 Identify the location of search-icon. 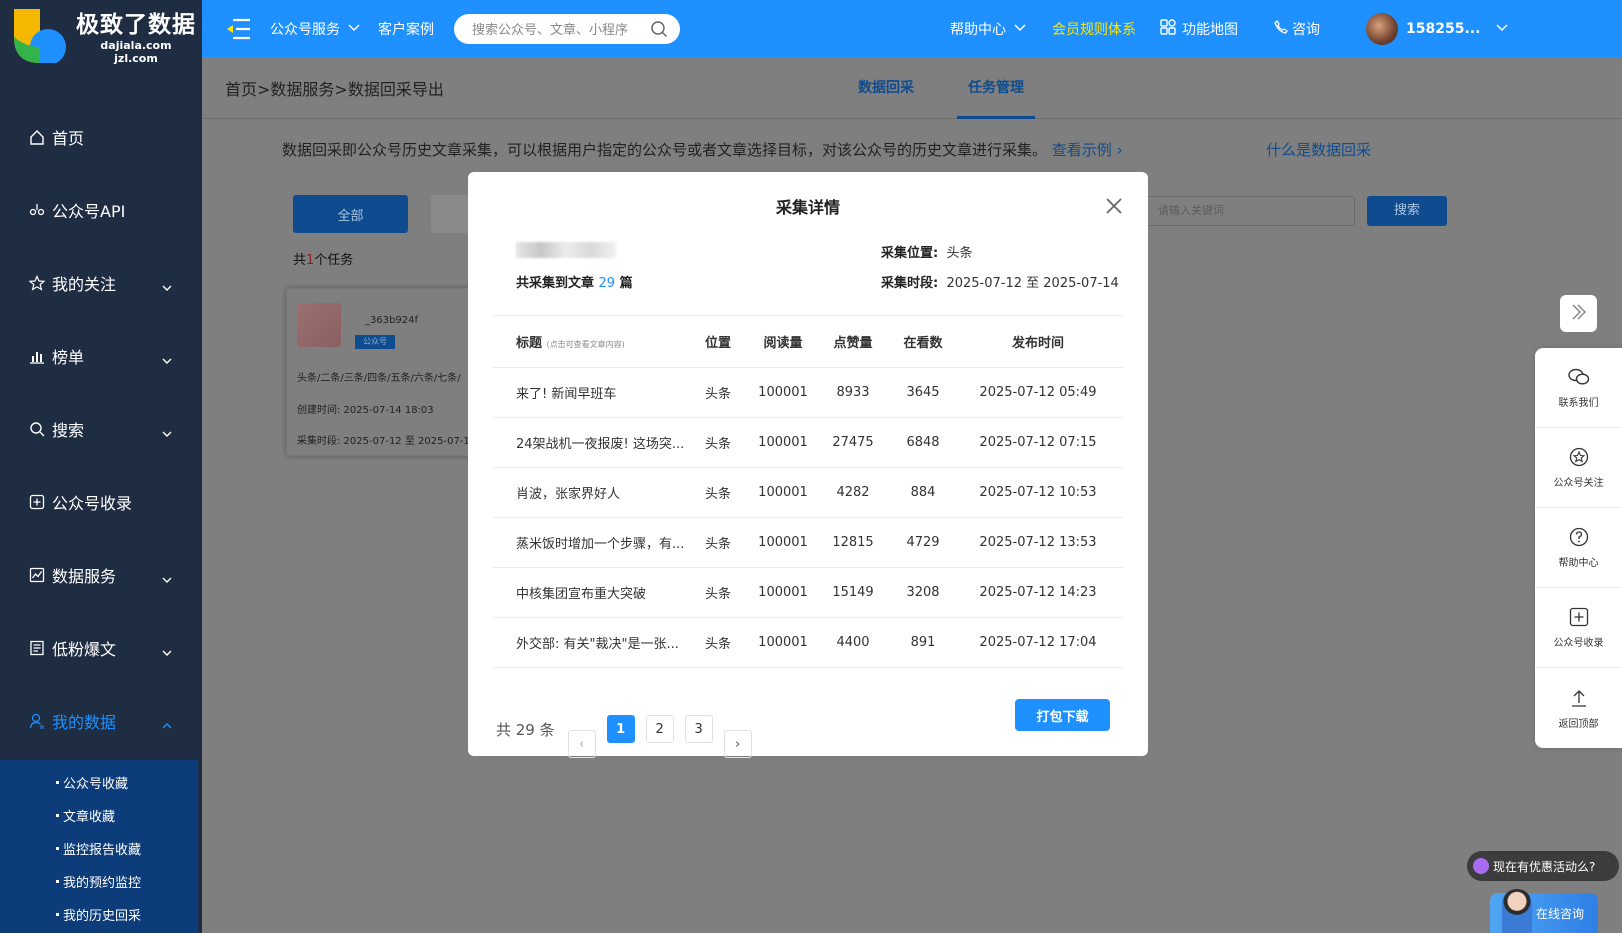
(659, 31).